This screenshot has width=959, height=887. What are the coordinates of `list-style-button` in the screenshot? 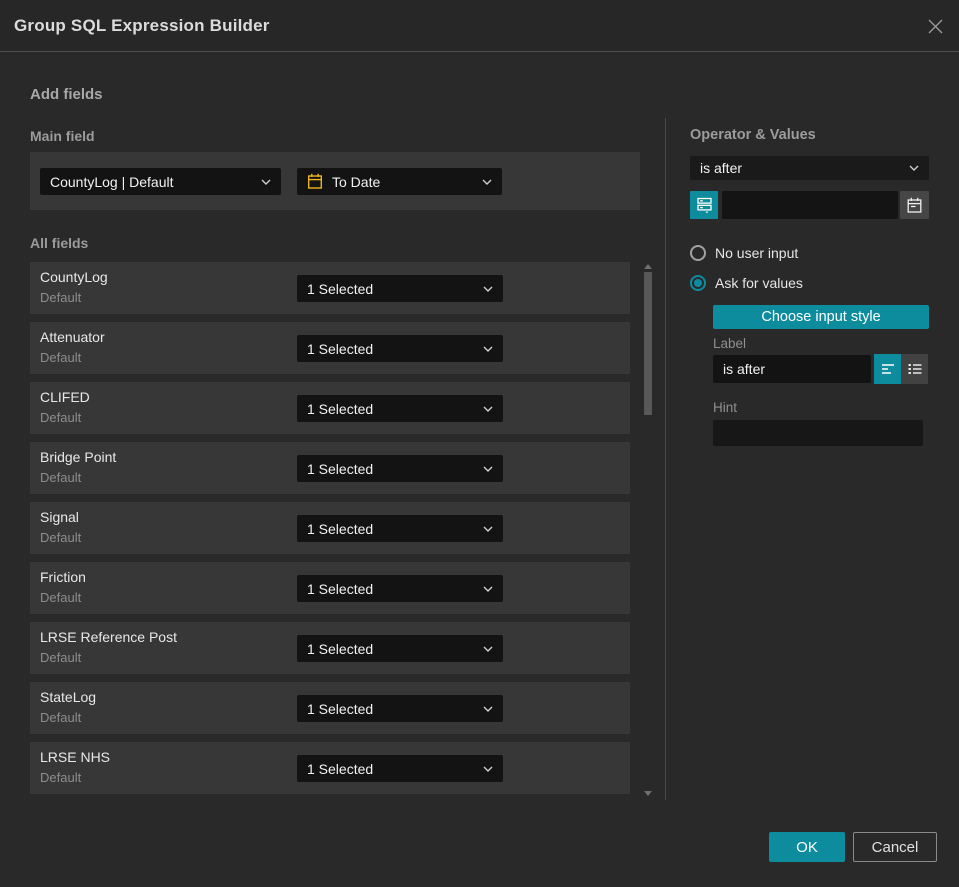 It's located at (914, 369).